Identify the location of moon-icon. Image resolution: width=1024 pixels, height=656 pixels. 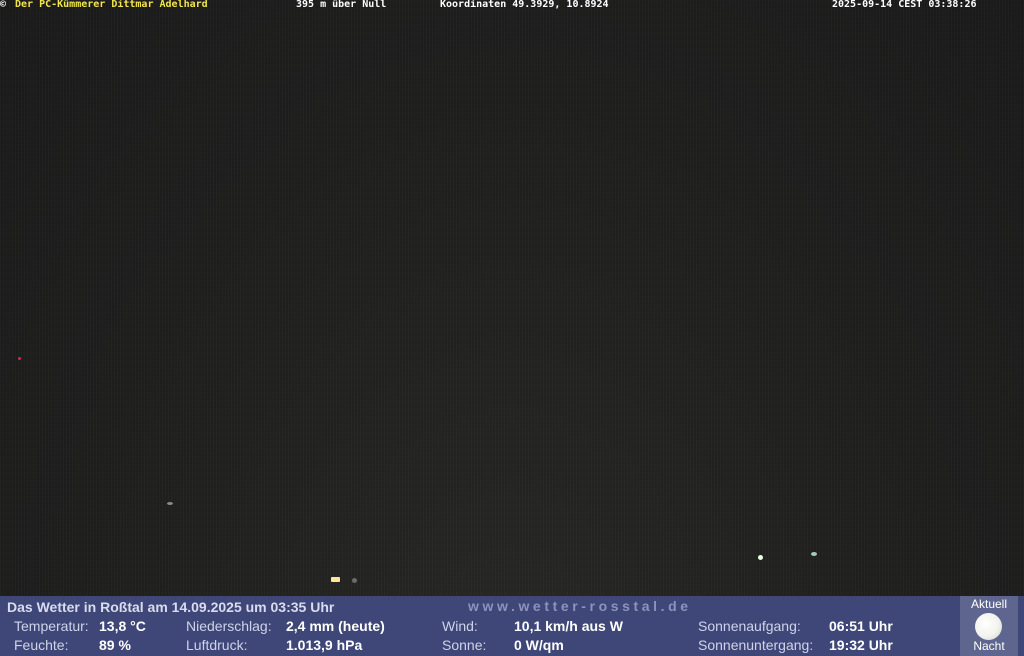
(988, 626).